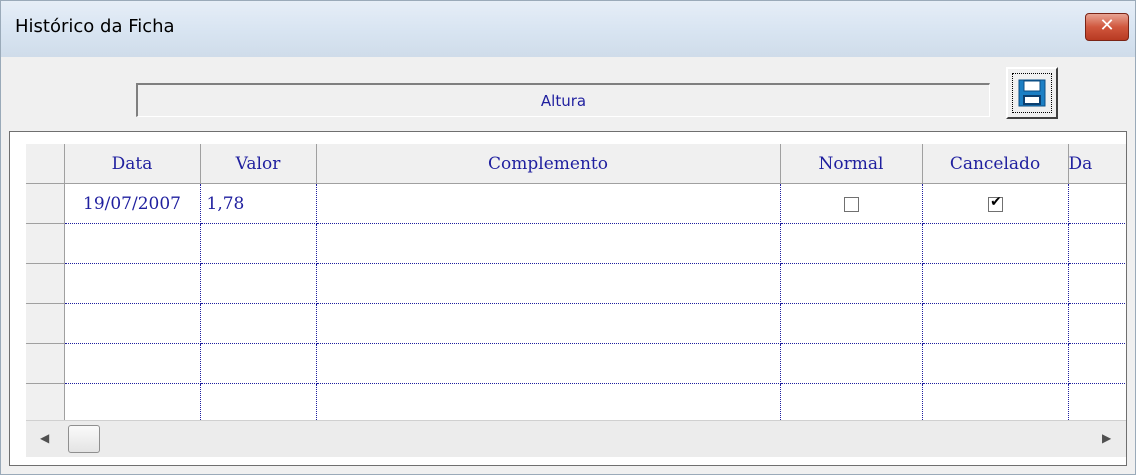 This screenshot has height=475, width=1136. I want to click on arrow-right-icon: ▶, so click(1107, 438).